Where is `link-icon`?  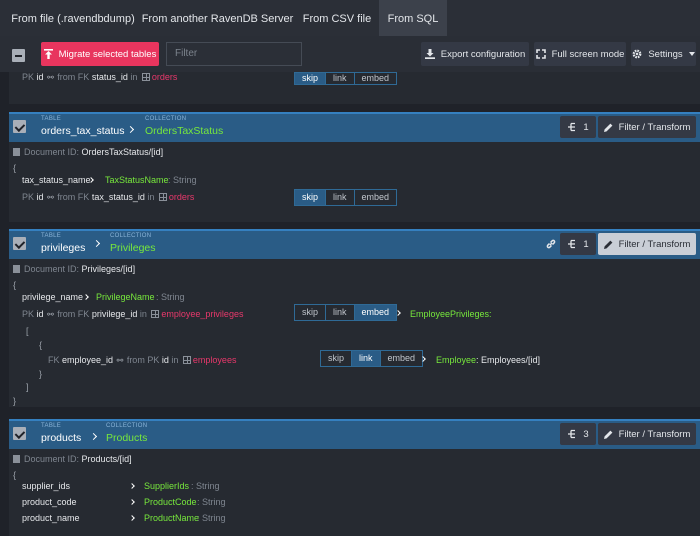 link-icon is located at coordinates (551, 244).